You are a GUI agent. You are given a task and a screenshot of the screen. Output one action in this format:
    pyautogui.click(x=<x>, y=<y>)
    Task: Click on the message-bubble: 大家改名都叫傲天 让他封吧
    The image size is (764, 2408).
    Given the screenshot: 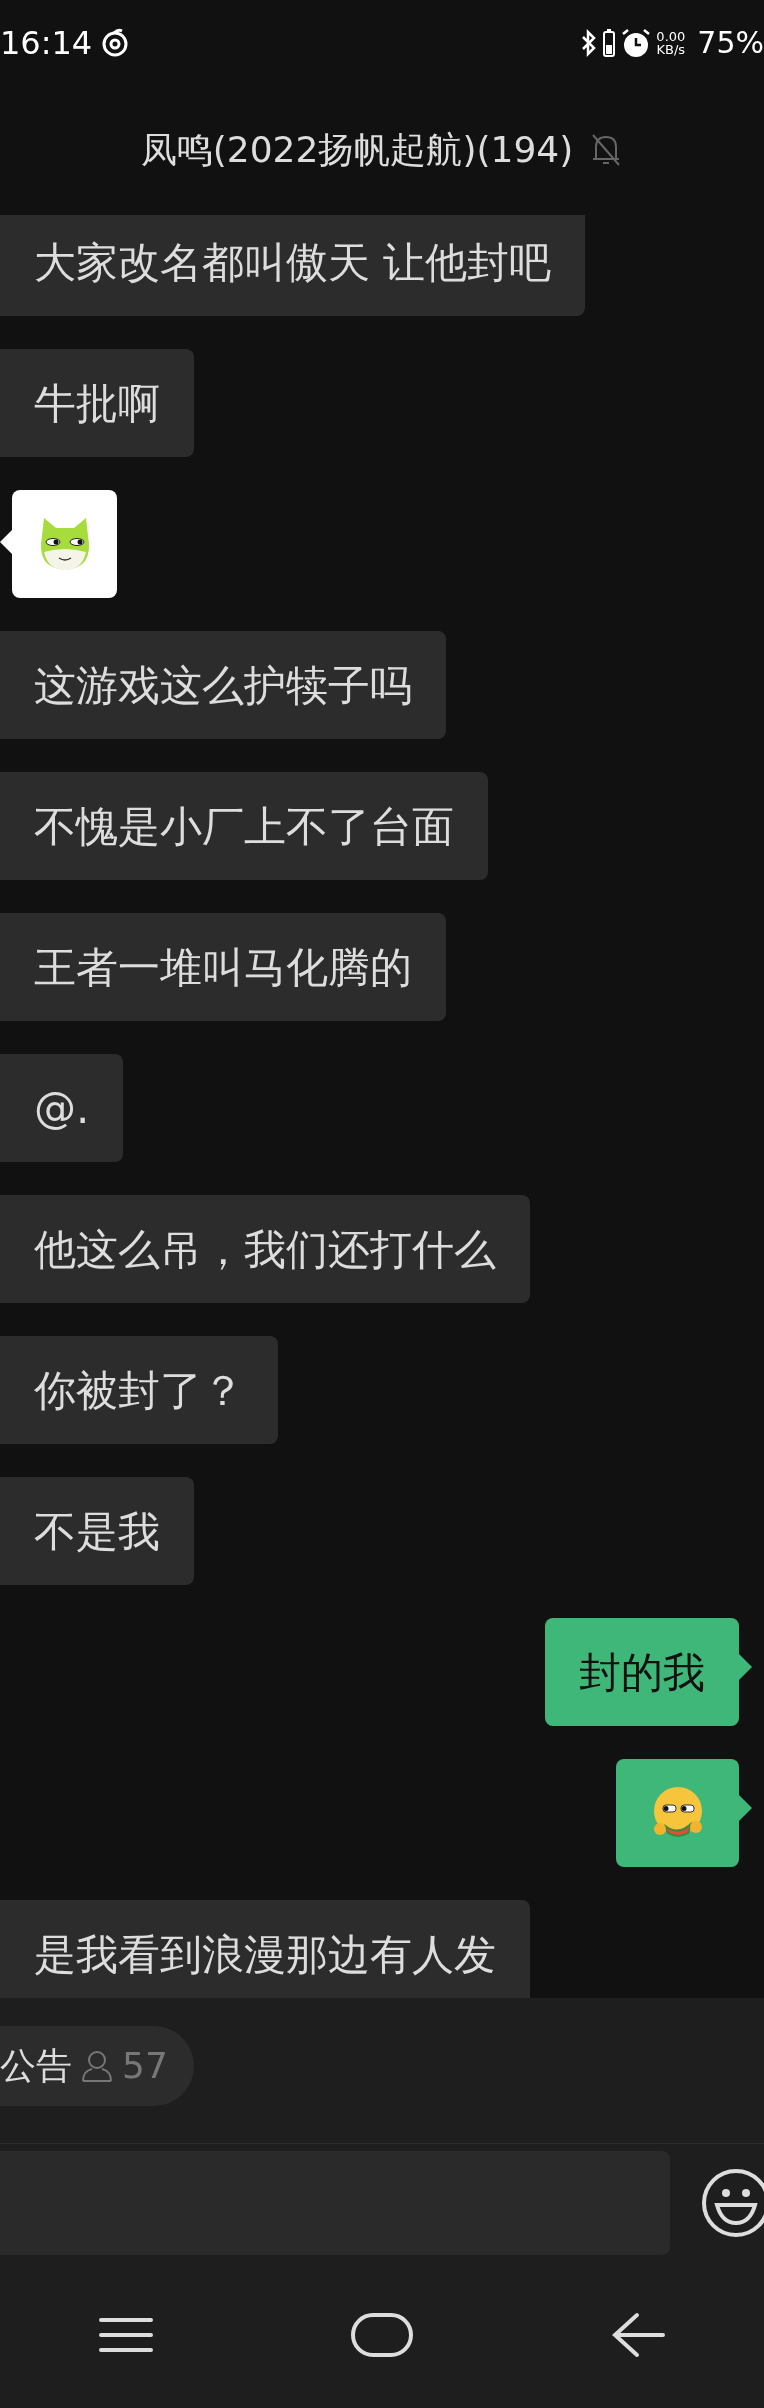 What is the action you would take?
    pyautogui.click(x=293, y=265)
    